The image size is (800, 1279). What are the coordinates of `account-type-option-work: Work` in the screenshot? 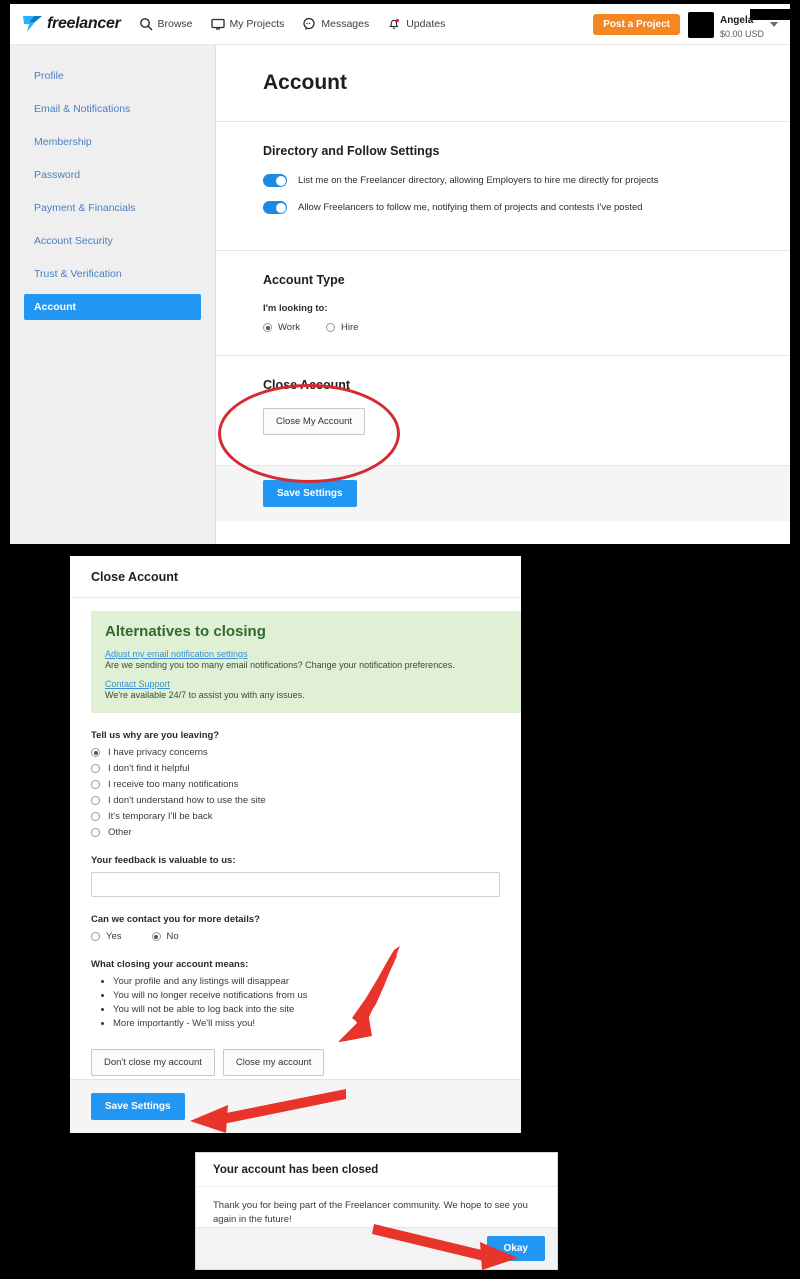 It's located at (281, 327).